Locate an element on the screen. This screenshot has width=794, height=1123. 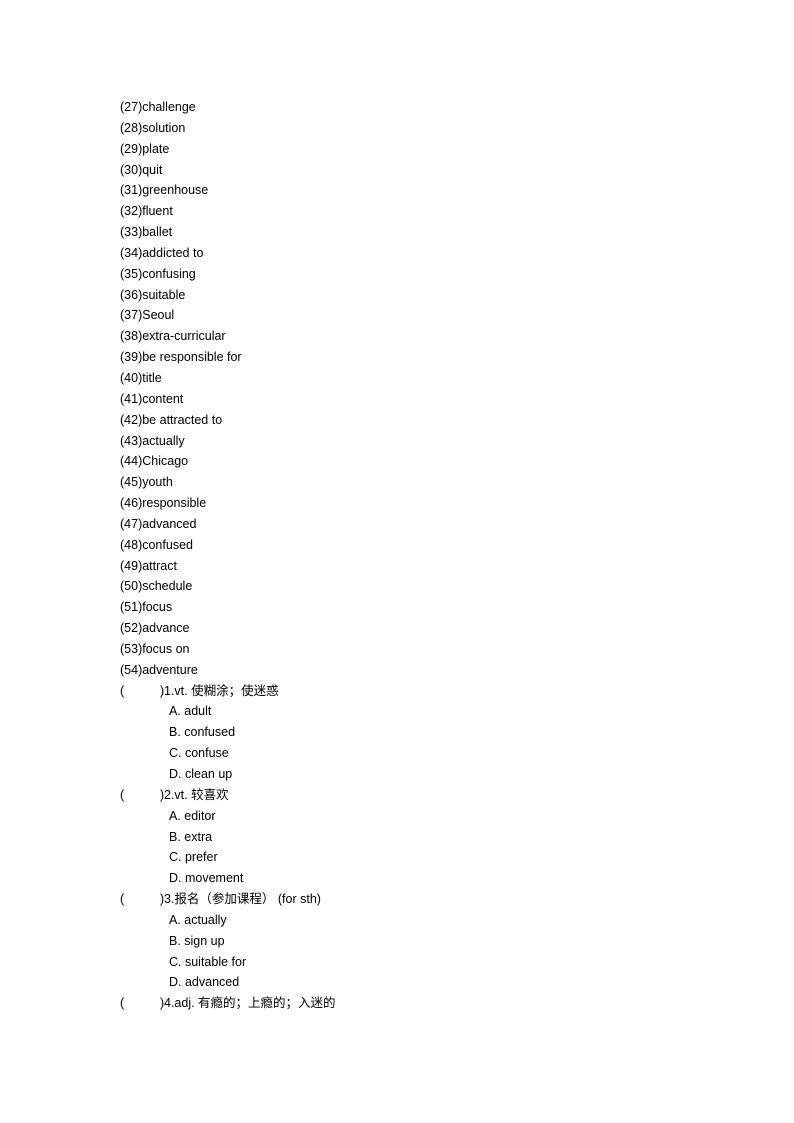
vocab-word: be attracted to is located at coordinates (182, 419).